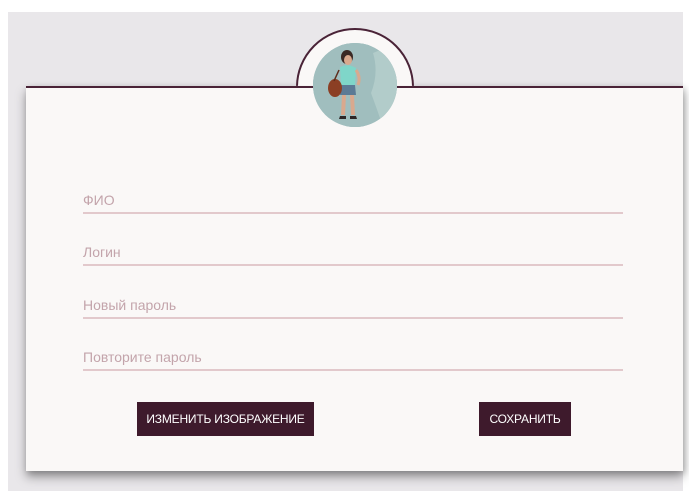 The image size is (689, 491). I want to click on fio-input, so click(353, 200).